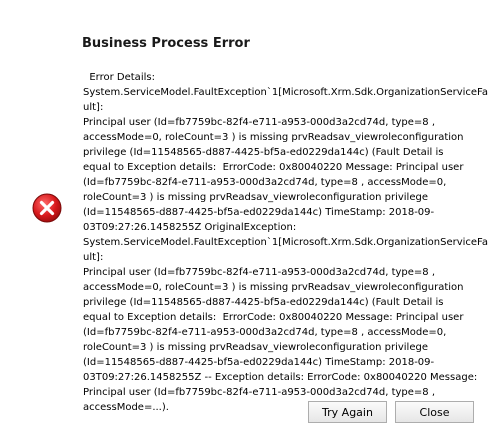 This screenshot has height=430, width=504. I want to click on dialog-title: Business Process Error, so click(166, 43).